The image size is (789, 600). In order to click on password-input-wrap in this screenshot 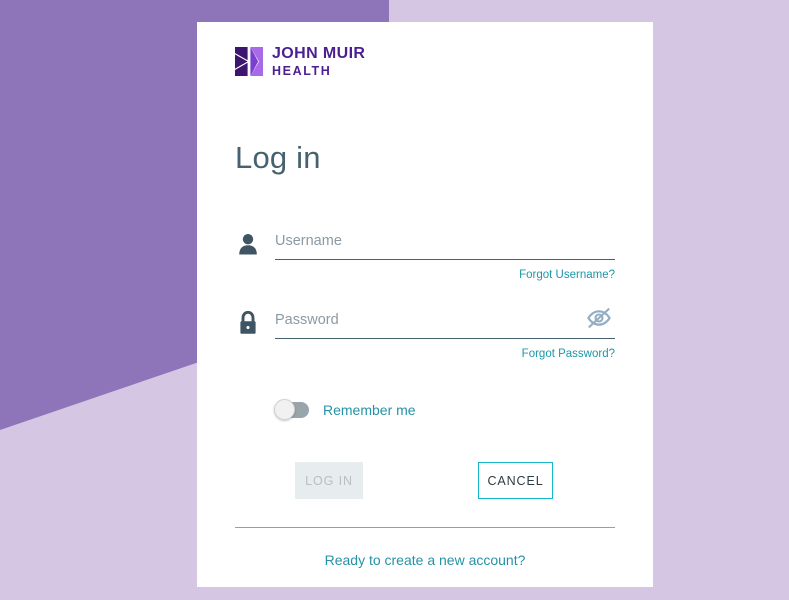, I will do `click(445, 323)`.